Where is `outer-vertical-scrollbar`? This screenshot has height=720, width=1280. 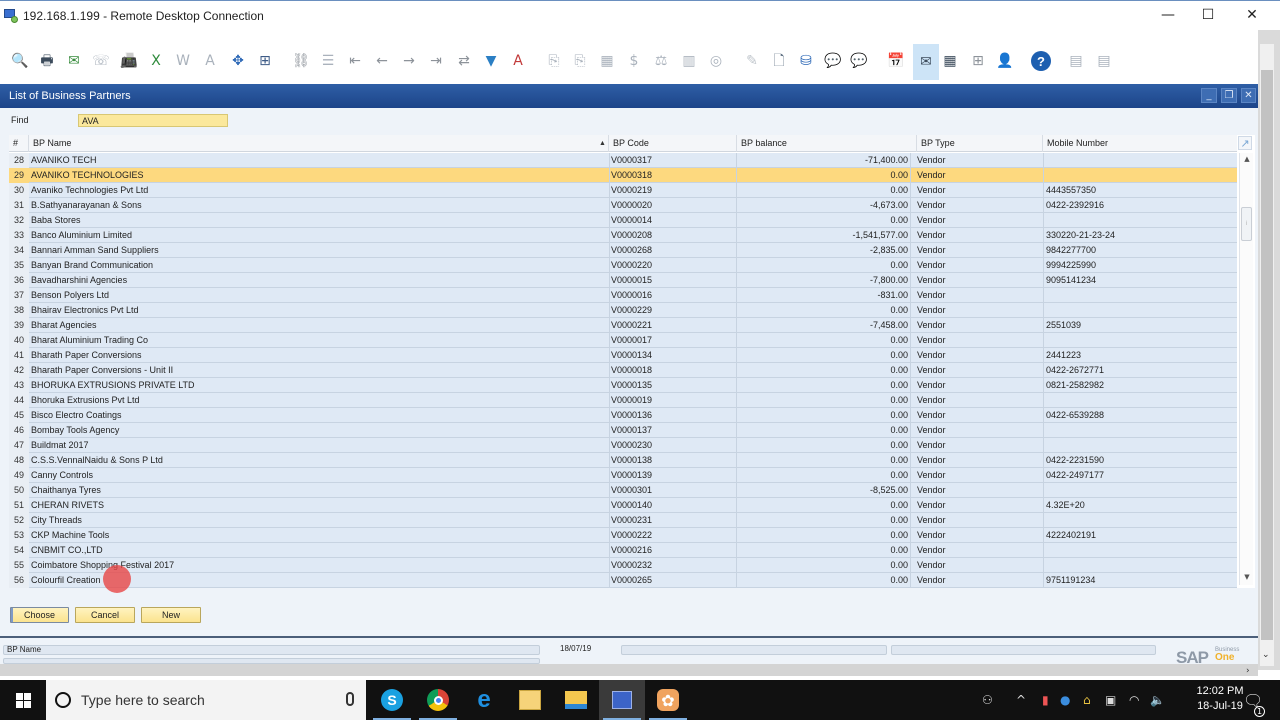
outer-vertical-scrollbar is located at coordinates (1267, 355).